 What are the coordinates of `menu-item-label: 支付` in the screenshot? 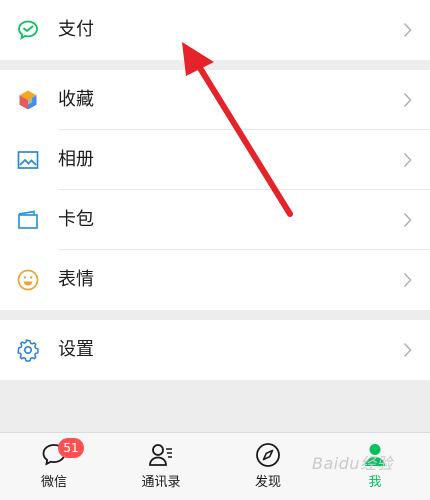 It's located at (76, 29).